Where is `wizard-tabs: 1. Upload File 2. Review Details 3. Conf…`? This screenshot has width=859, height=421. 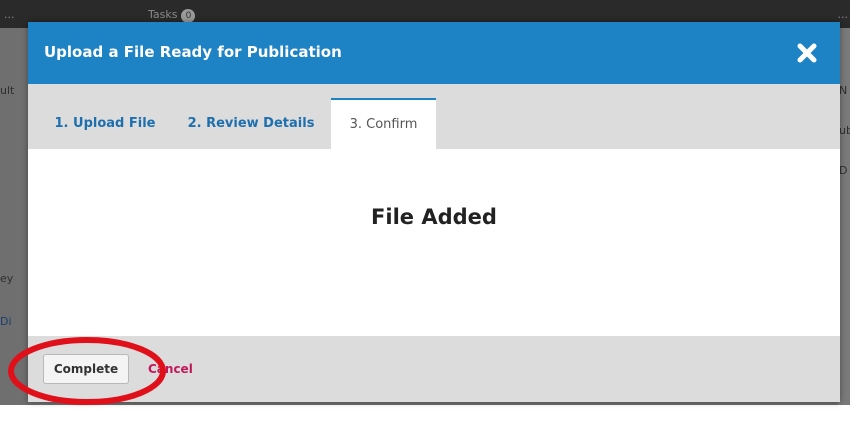 wizard-tabs: 1. Upload File 2. Review Details 3. Conf… is located at coordinates (434, 116).